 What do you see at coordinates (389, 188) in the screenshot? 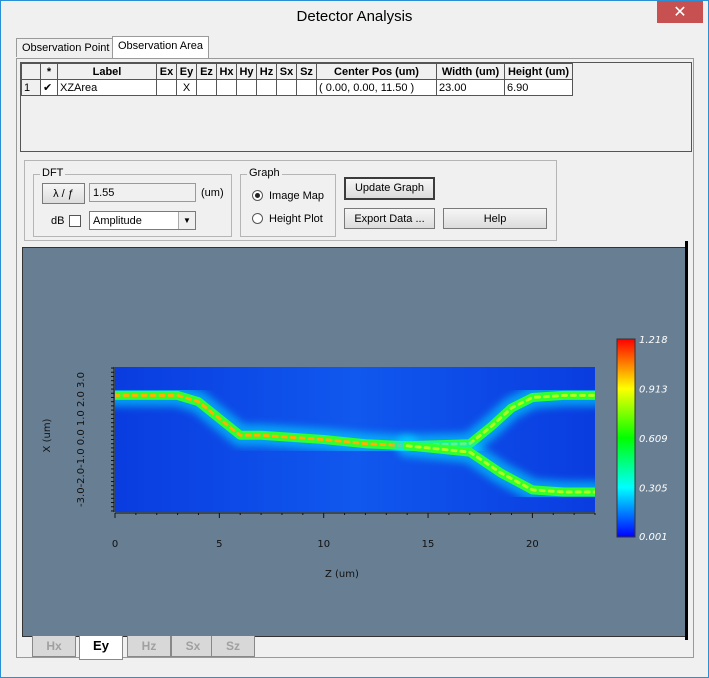
I see `update-graph-button: Update Graph` at bounding box center [389, 188].